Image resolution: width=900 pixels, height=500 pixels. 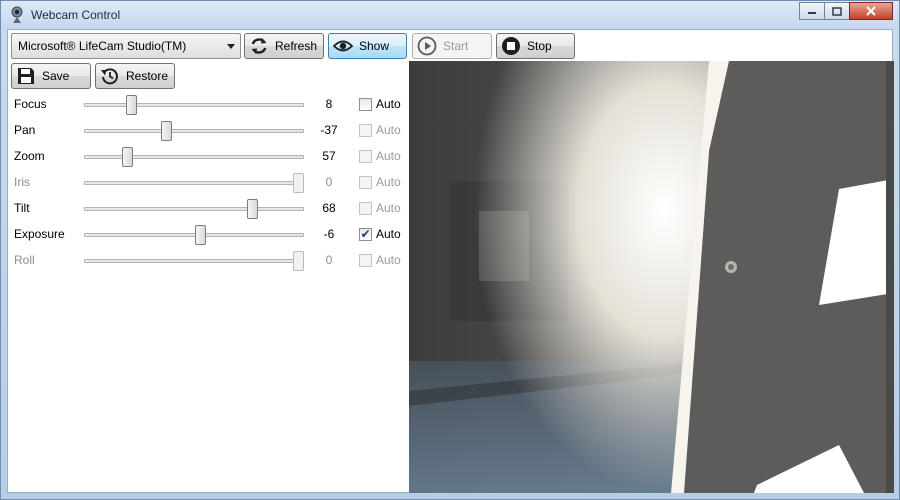 What do you see at coordinates (539, 46) in the screenshot?
I see `stop-label: Stop` at bounding box center [539, 46].